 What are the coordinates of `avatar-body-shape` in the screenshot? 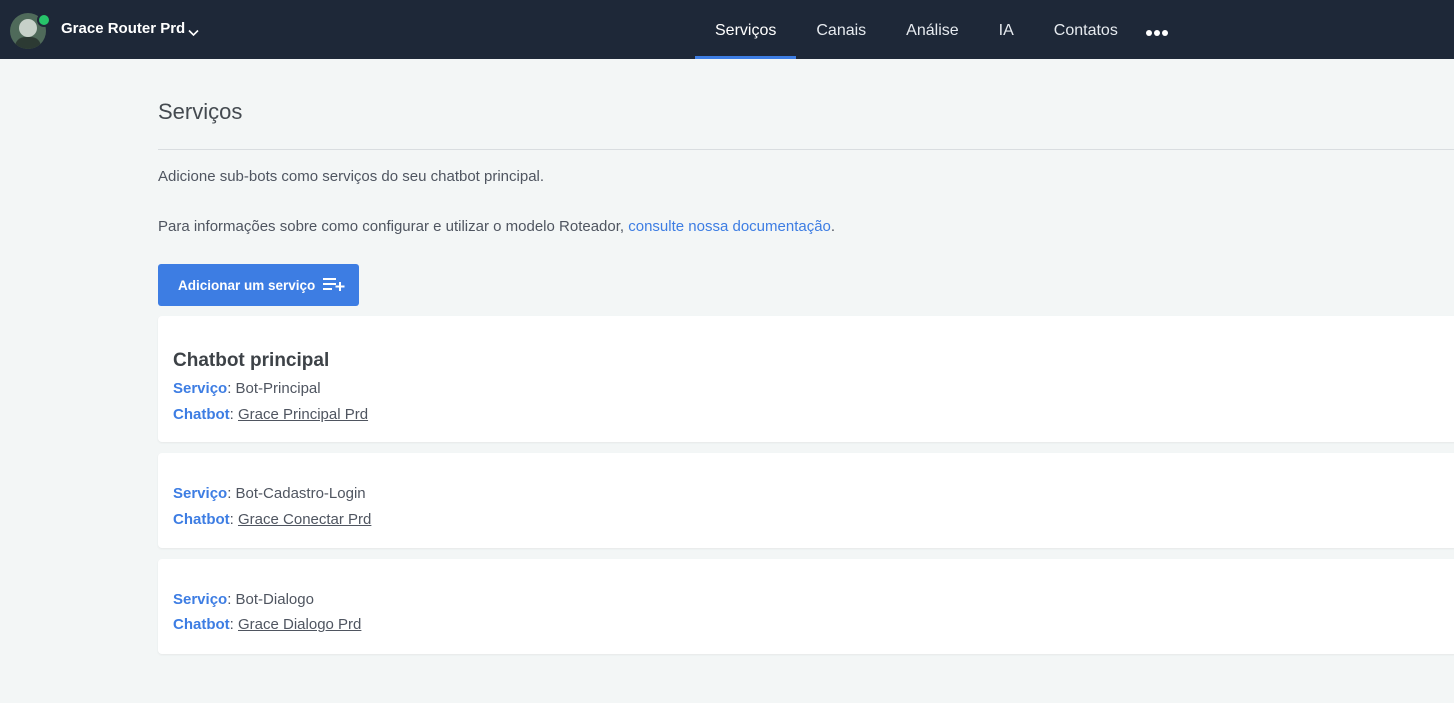 It's located at (28, 43).